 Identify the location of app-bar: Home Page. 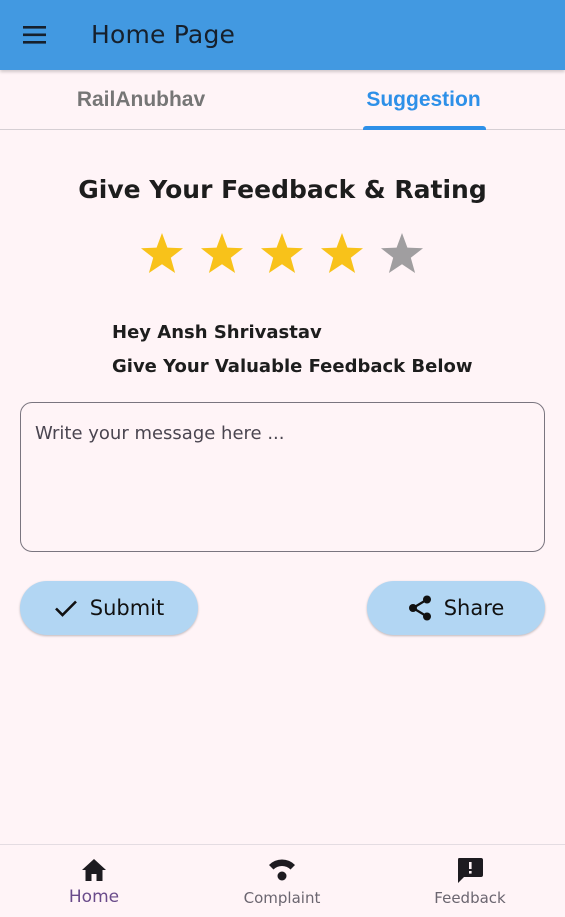
(282, 35).